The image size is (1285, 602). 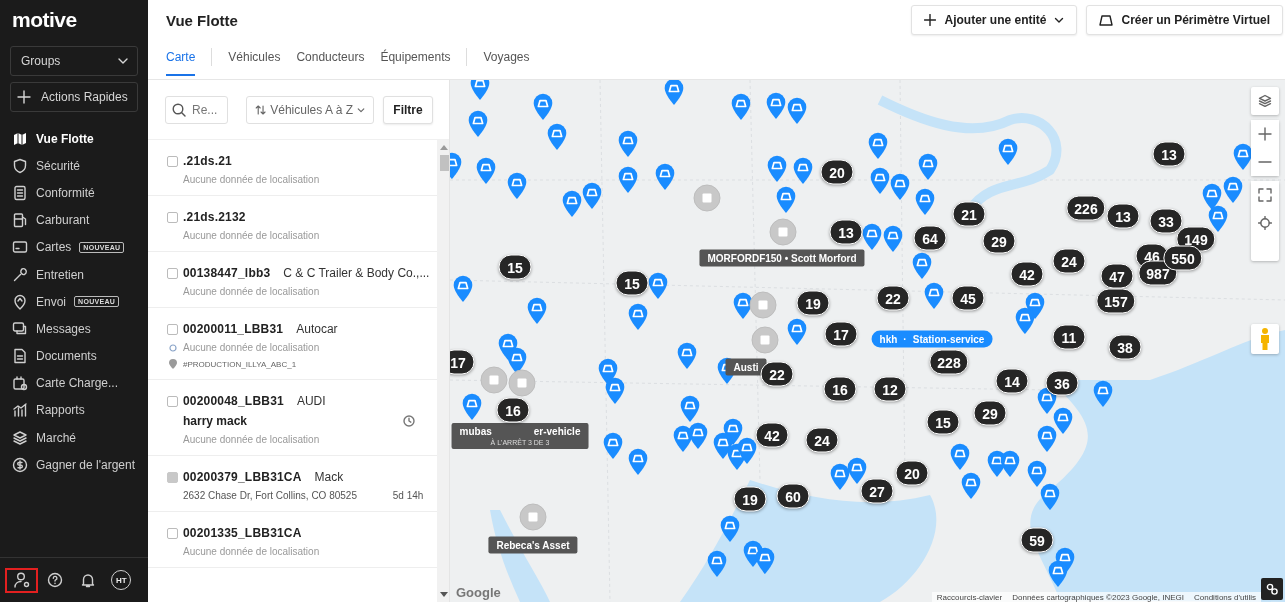 I want to click on map-icon, so click(x=20, y=138).